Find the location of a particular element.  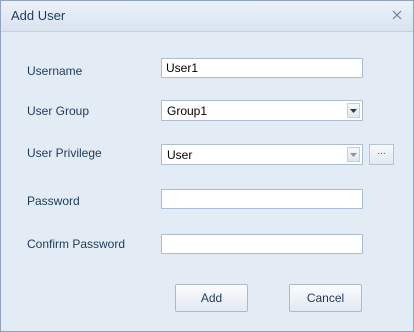

user-group-select: Group1 is located at coordinates (262, 110).